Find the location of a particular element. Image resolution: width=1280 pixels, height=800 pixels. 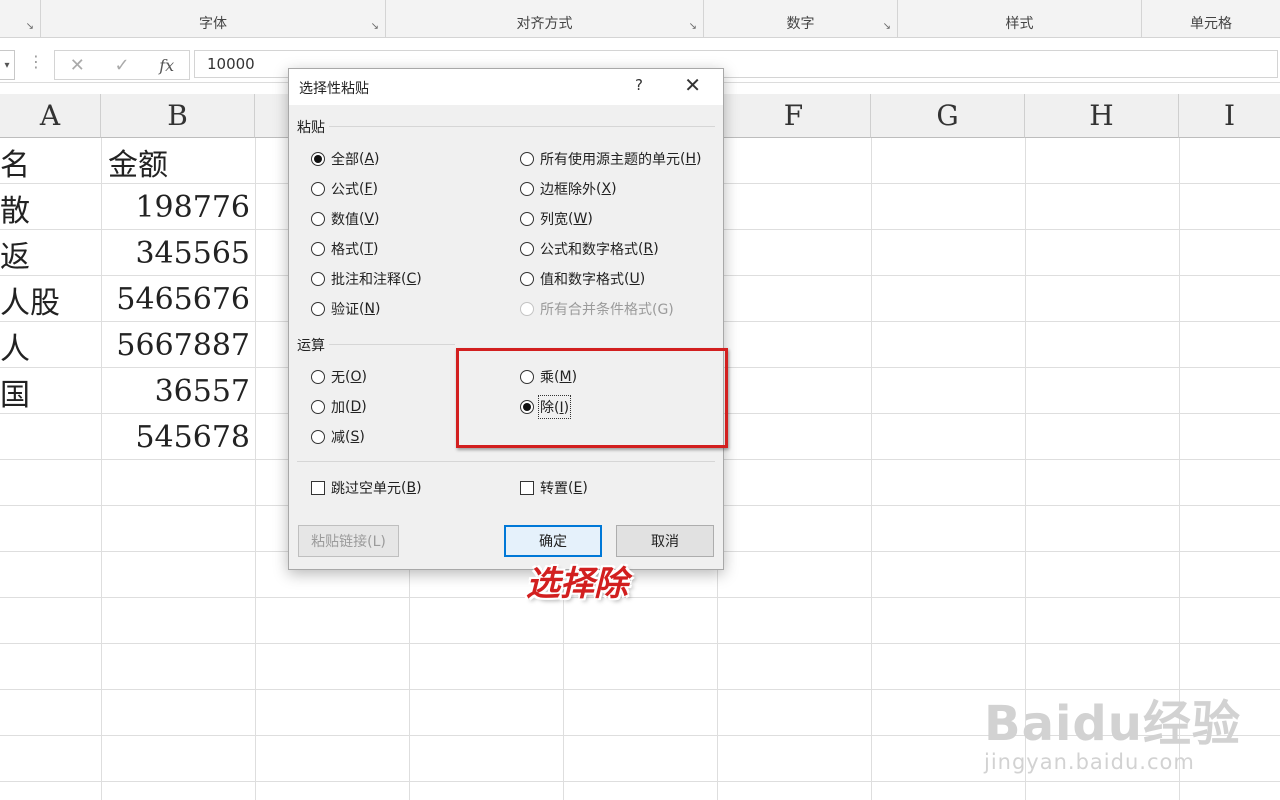

option-label: 跳过空单元 is located at coordinates (366, 489).